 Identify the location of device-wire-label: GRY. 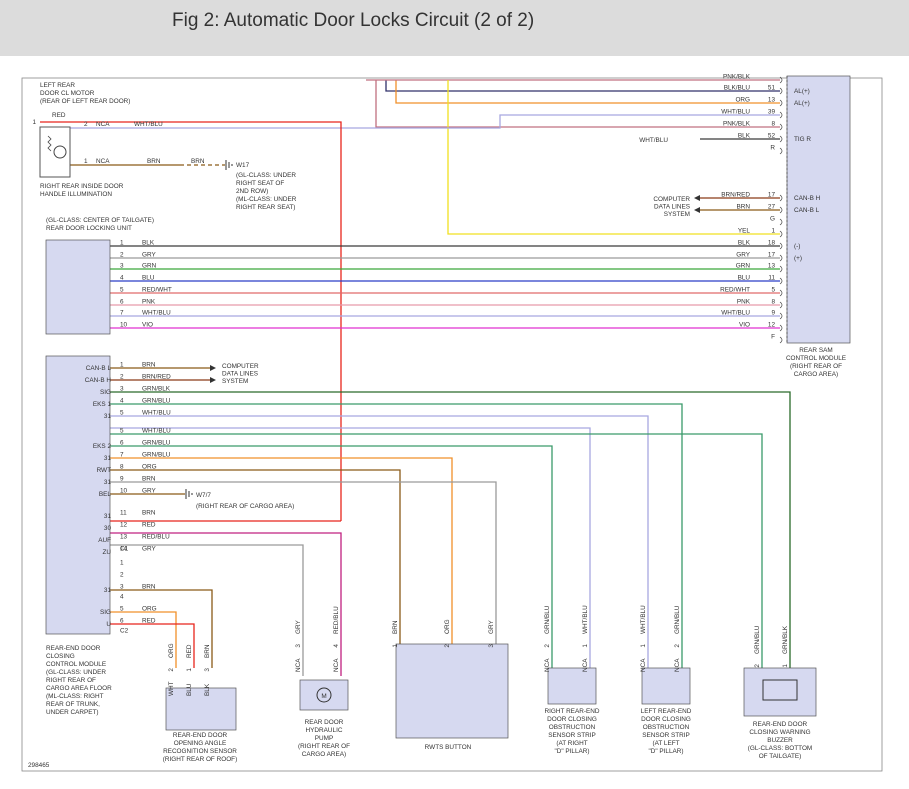
(298, 627).